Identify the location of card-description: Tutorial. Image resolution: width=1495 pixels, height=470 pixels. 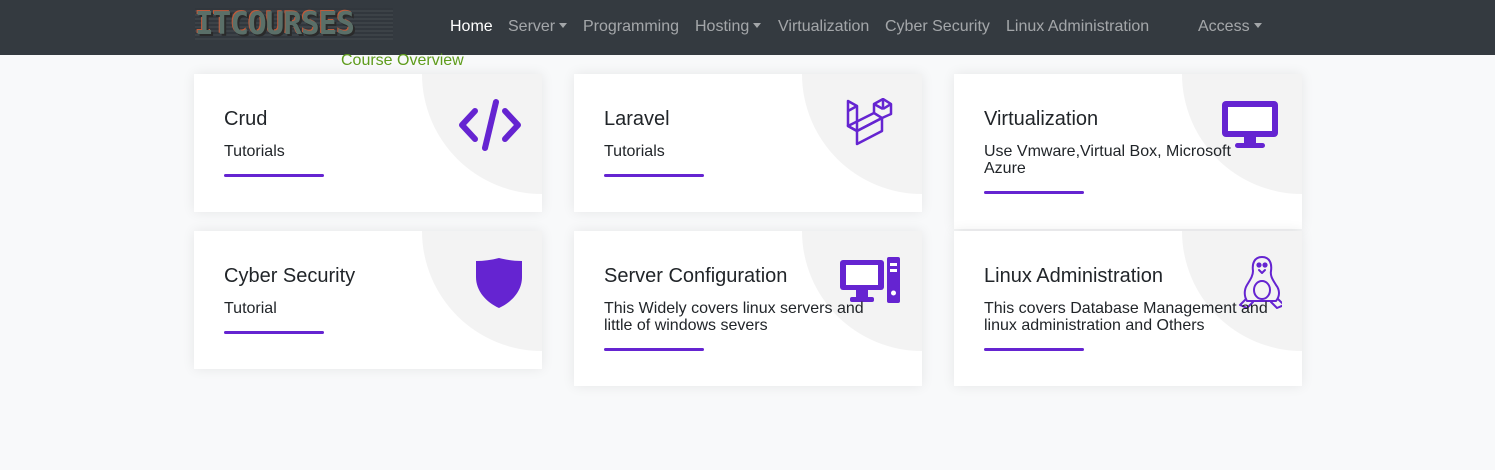
(250, 308).